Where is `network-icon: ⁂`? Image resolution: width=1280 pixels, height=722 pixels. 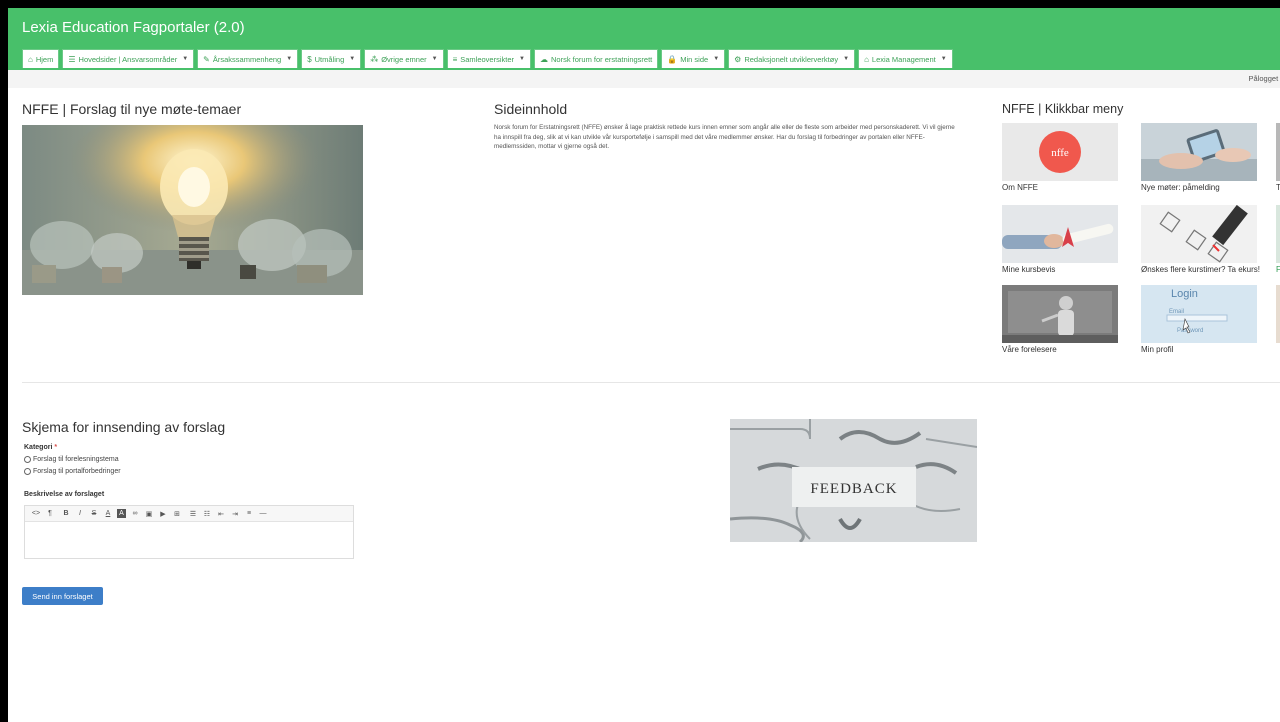 network-icon: ⁂ is located at coordinates (374, 59).